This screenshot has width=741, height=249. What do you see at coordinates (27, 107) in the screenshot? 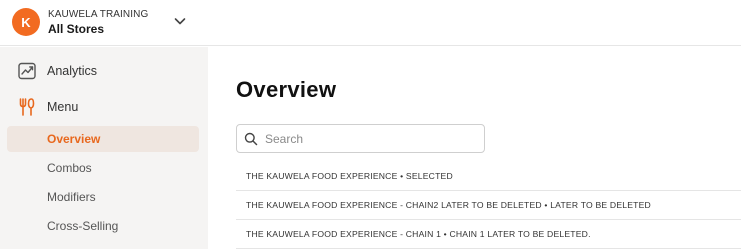
I see `fork-knife-icon` at bounding box center [27, 107].